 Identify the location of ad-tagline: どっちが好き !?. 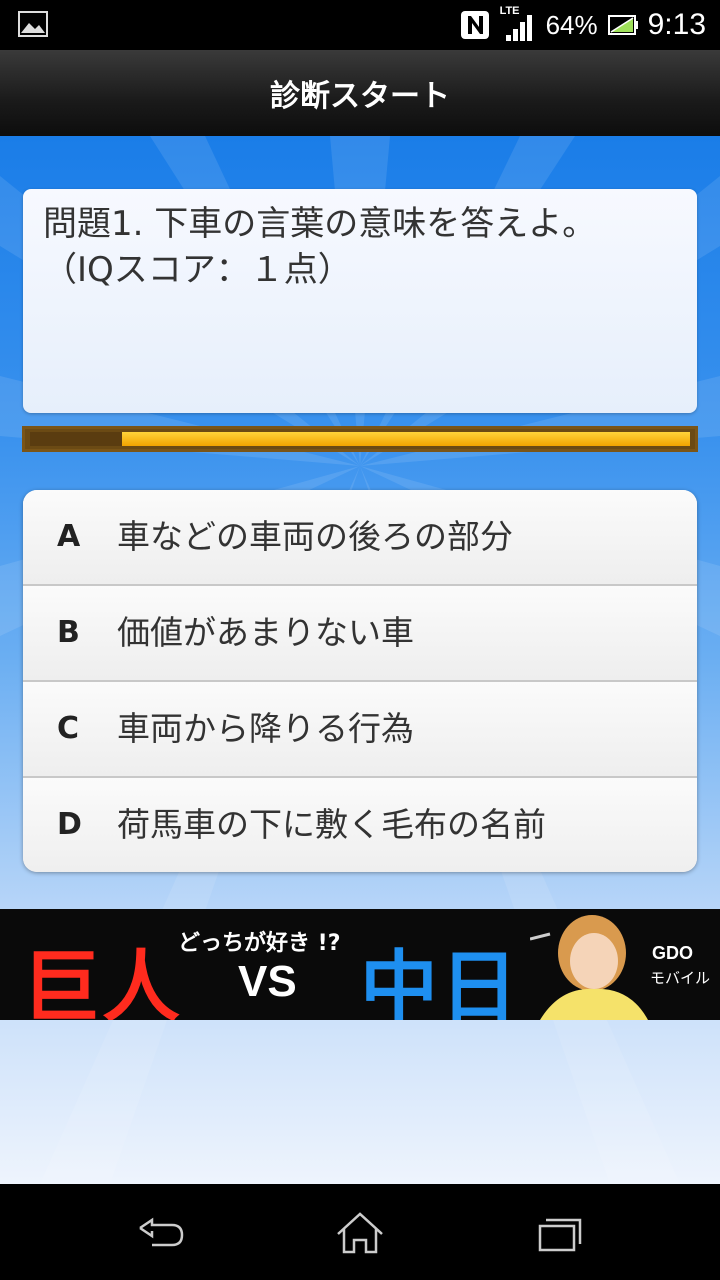
(259, 943).